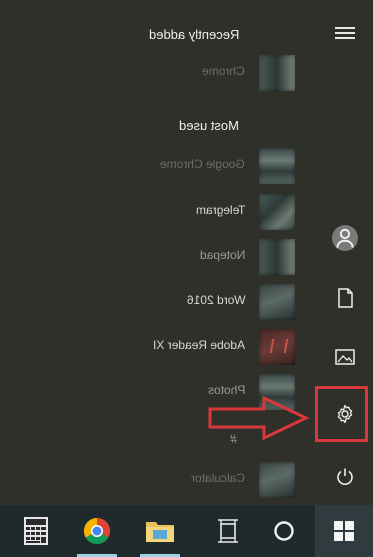  What do you see at coordinates (209, 125) in the screenshot?
I see `most-used-header: Most used` at bounding box center [209, 125].